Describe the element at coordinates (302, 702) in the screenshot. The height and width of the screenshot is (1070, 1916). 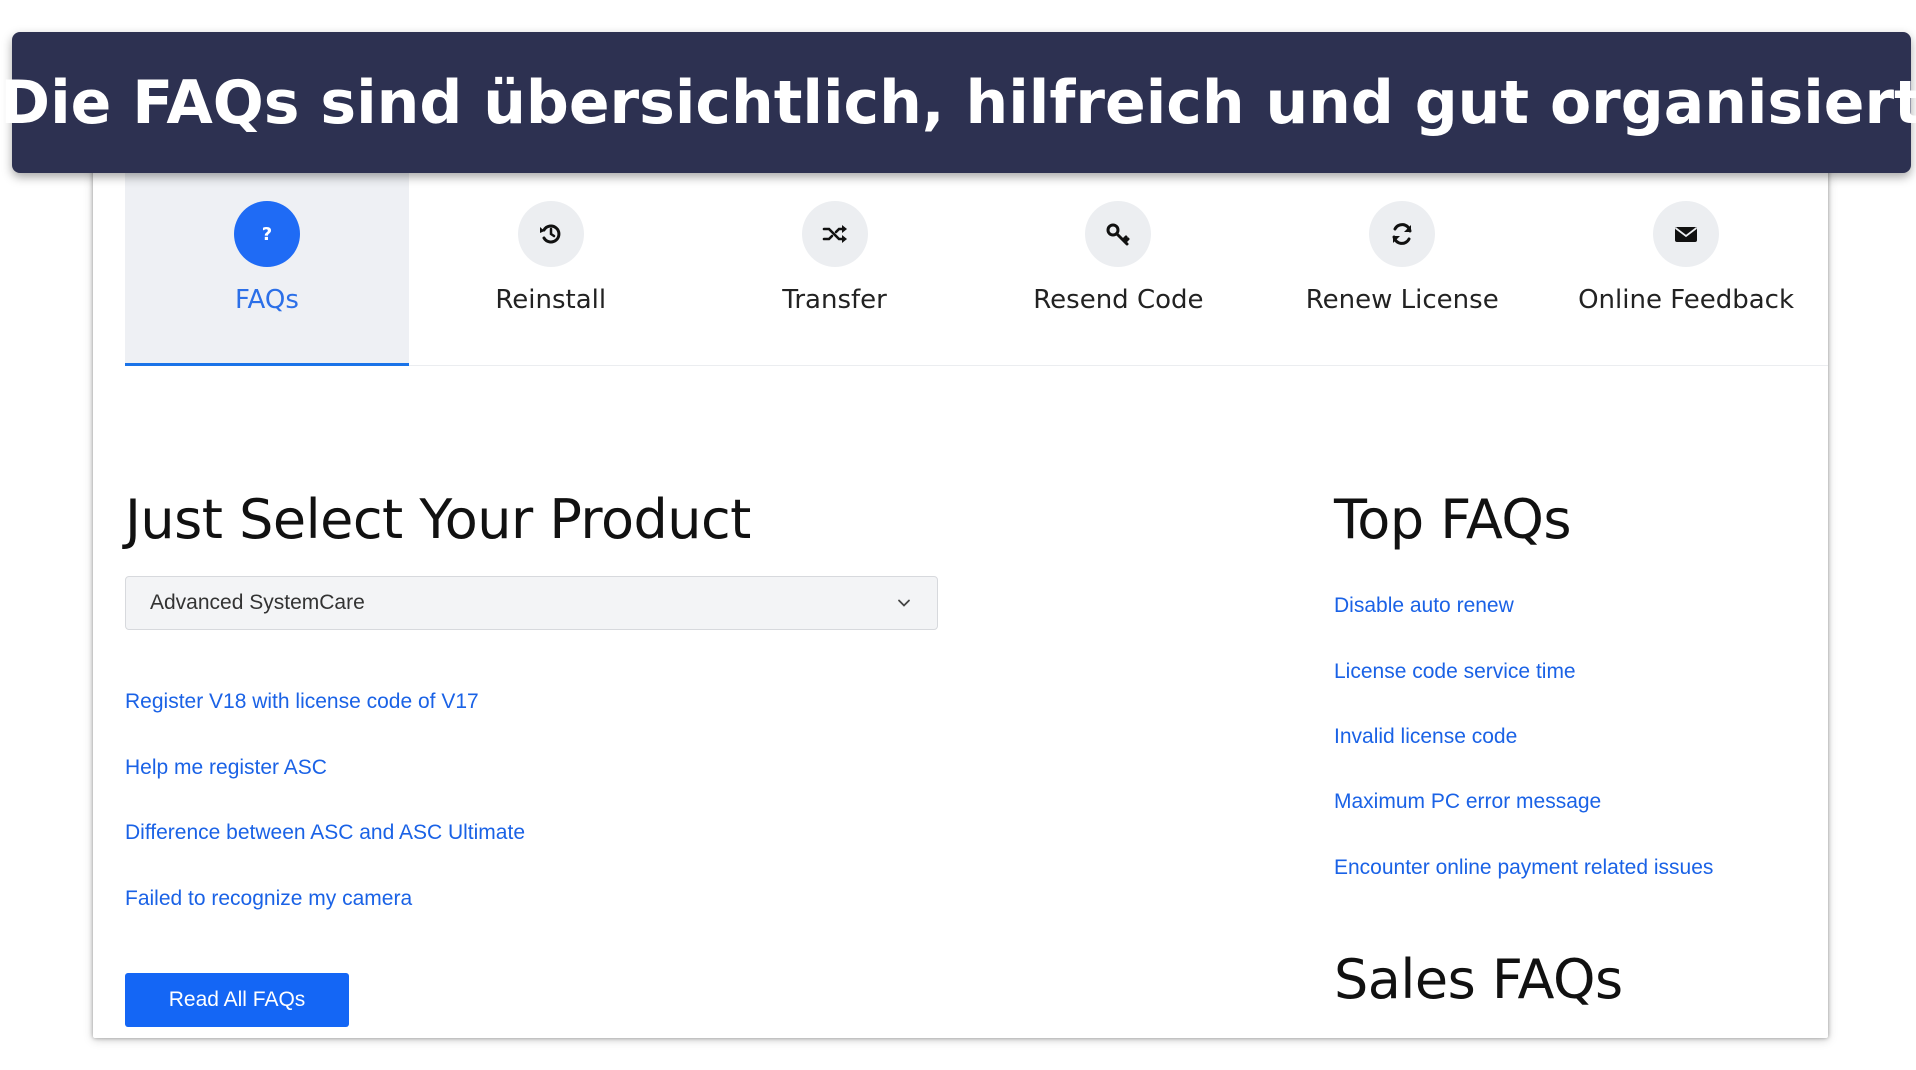
I see `faq-link: Register V18 with license code of V17` at that location.